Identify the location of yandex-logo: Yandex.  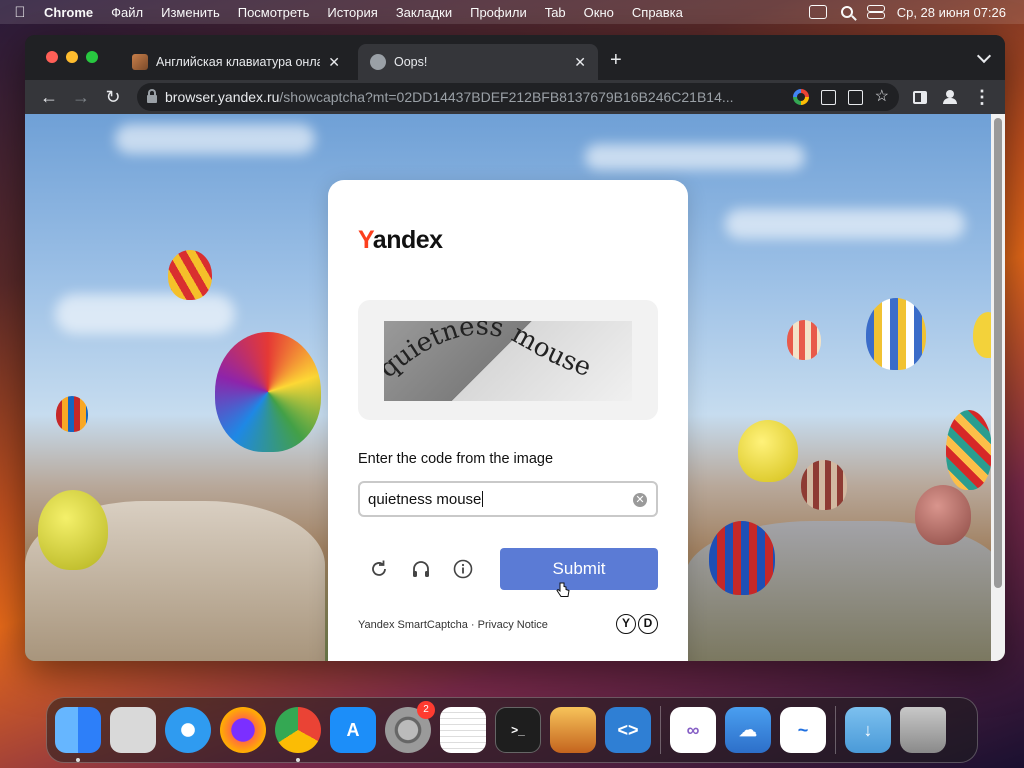
(400, 240).